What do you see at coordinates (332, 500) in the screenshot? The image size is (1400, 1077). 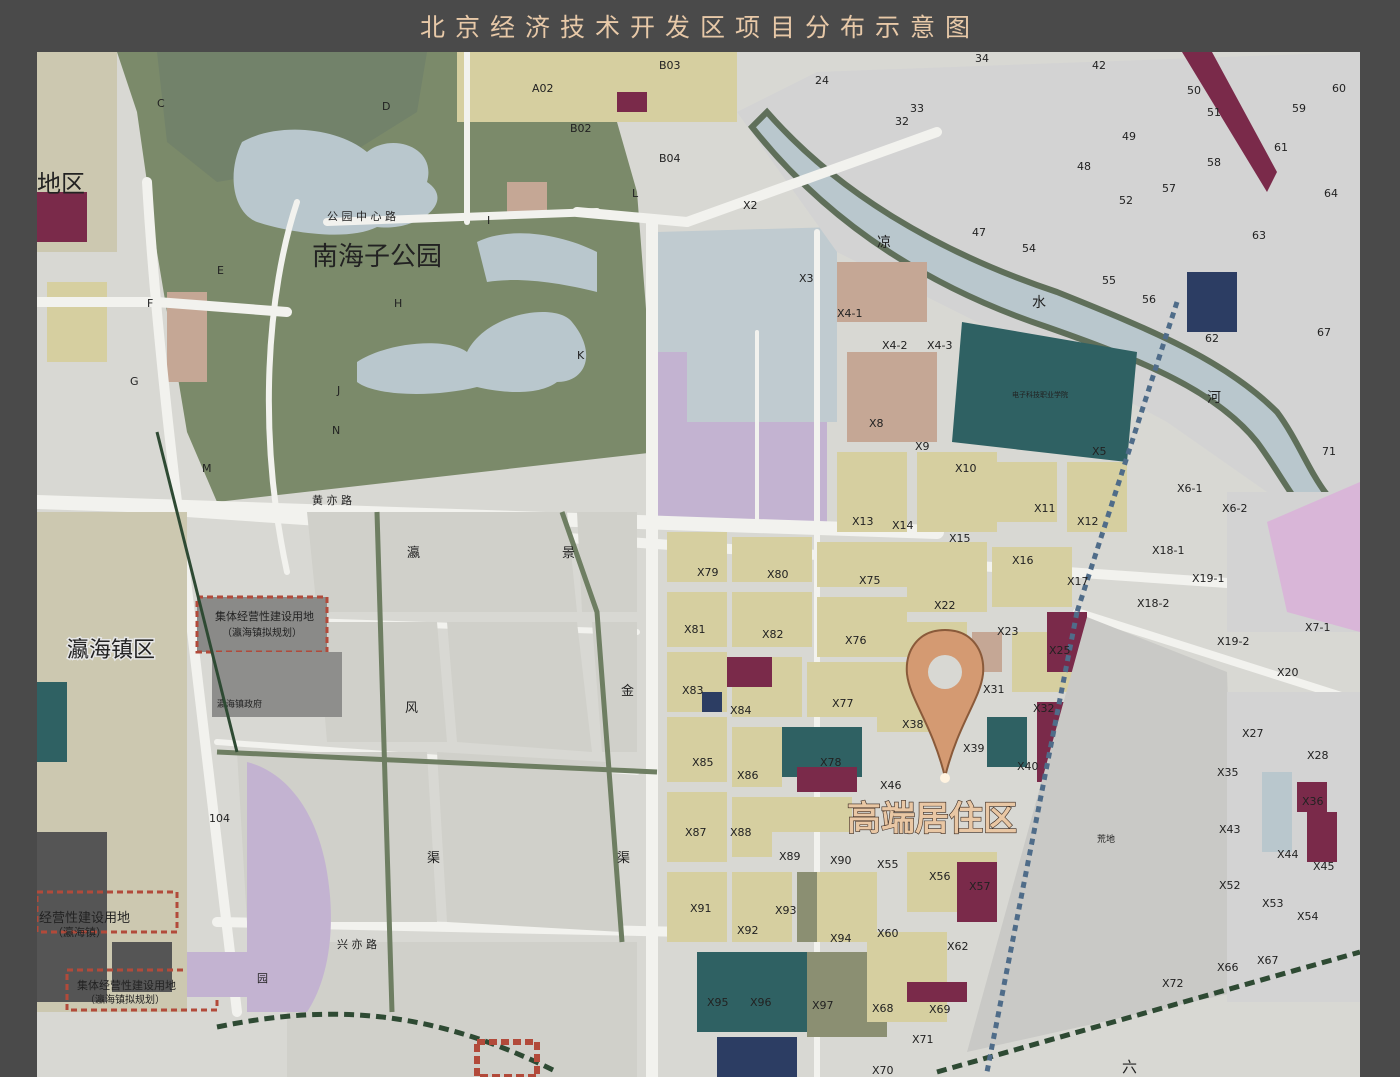 I see `road-huangyi: 黄 亦 路` at bounding box center [332, 500].